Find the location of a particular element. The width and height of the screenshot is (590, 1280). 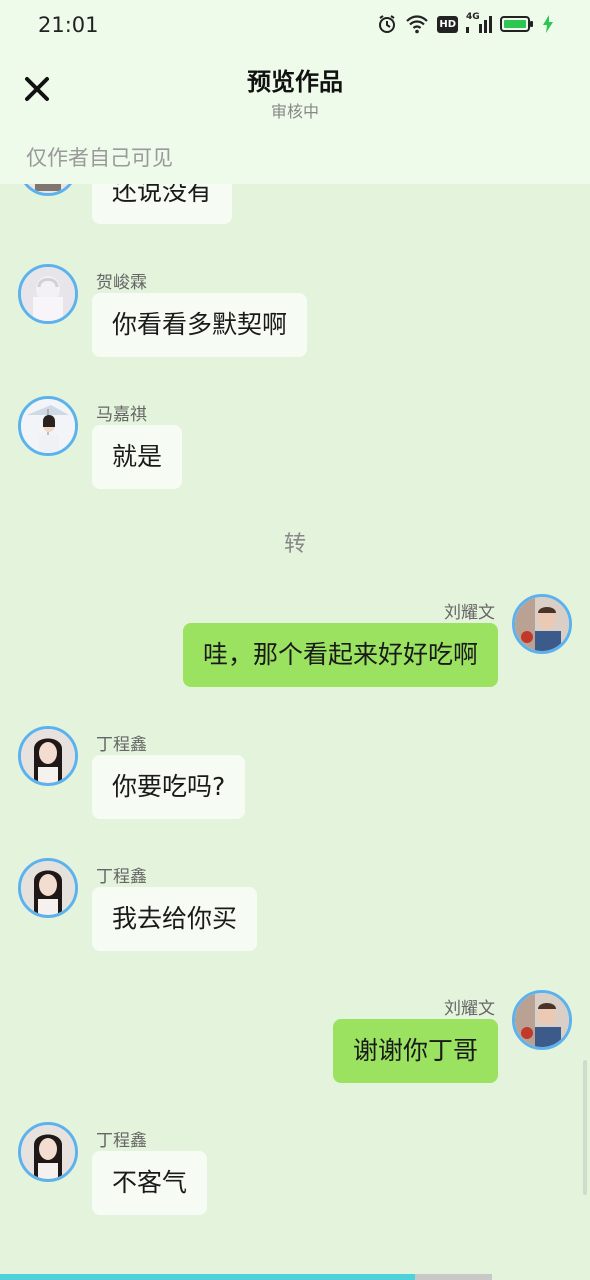

chat-message: 丁程鑫 你要吃吗? is located at coordinates (295, 776).